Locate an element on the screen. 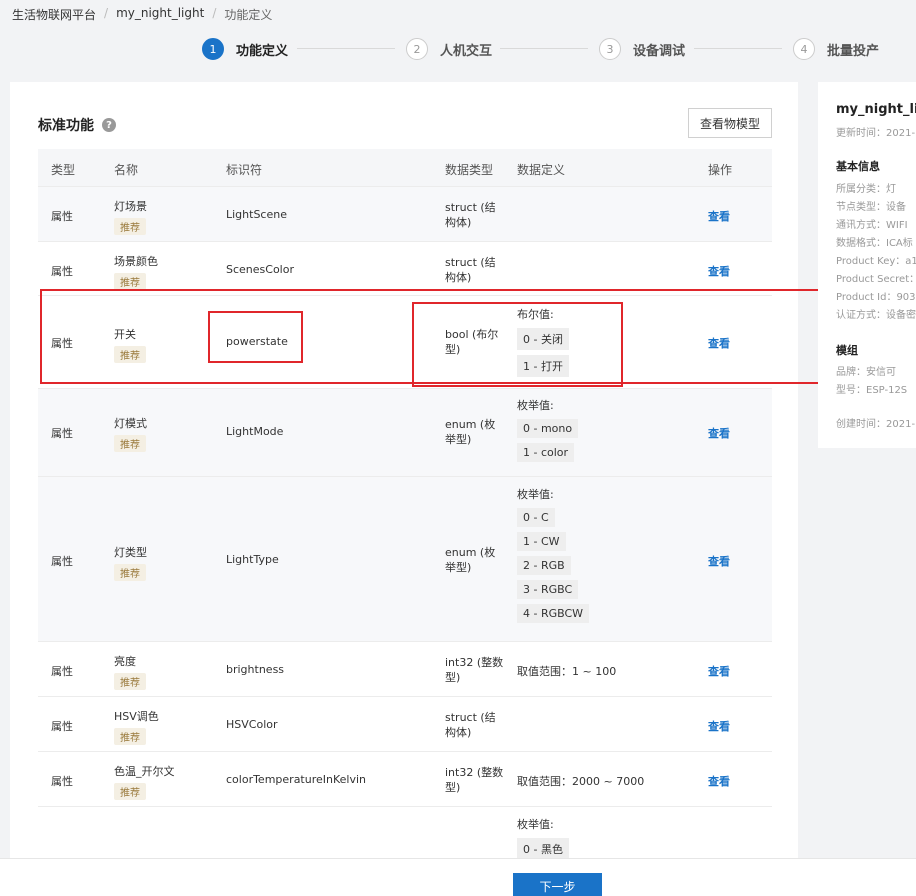 The width and height of the screenshot is (916, 896). step-number: 2 is located at coordinates (417, 49).